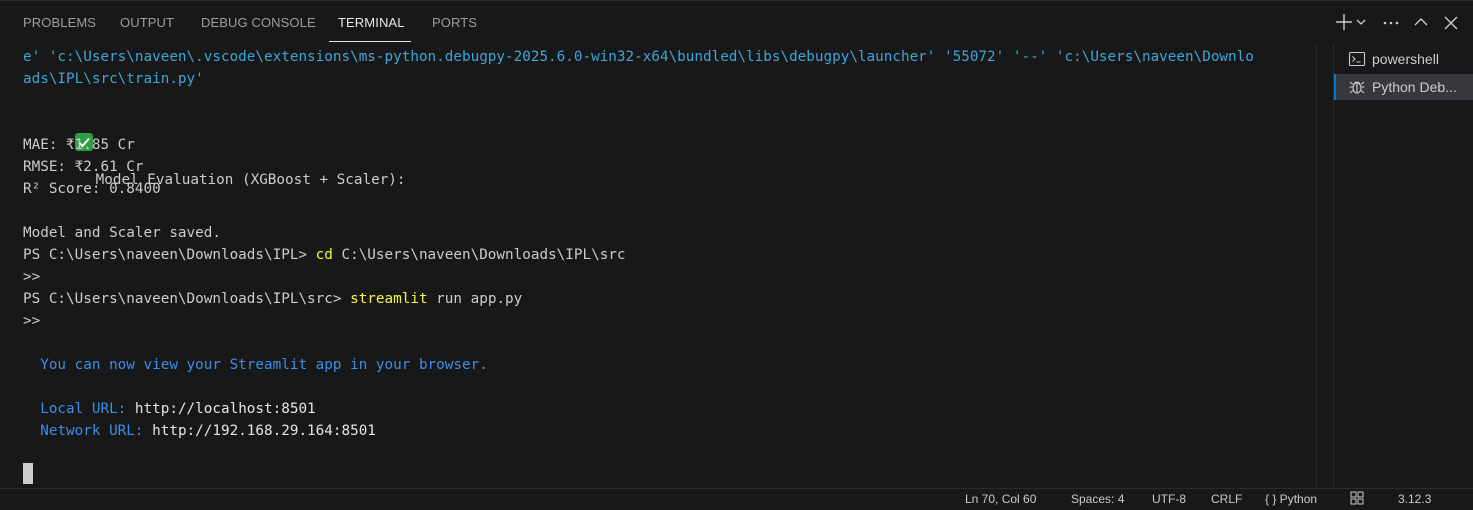 The height and width of the screenshot is (510, 1473). What do you see at coordinates (1000, 499) in the screenshot?
I see `status-cursor-position: Ln 70, Col 60` at bounding box center [1000, 499].